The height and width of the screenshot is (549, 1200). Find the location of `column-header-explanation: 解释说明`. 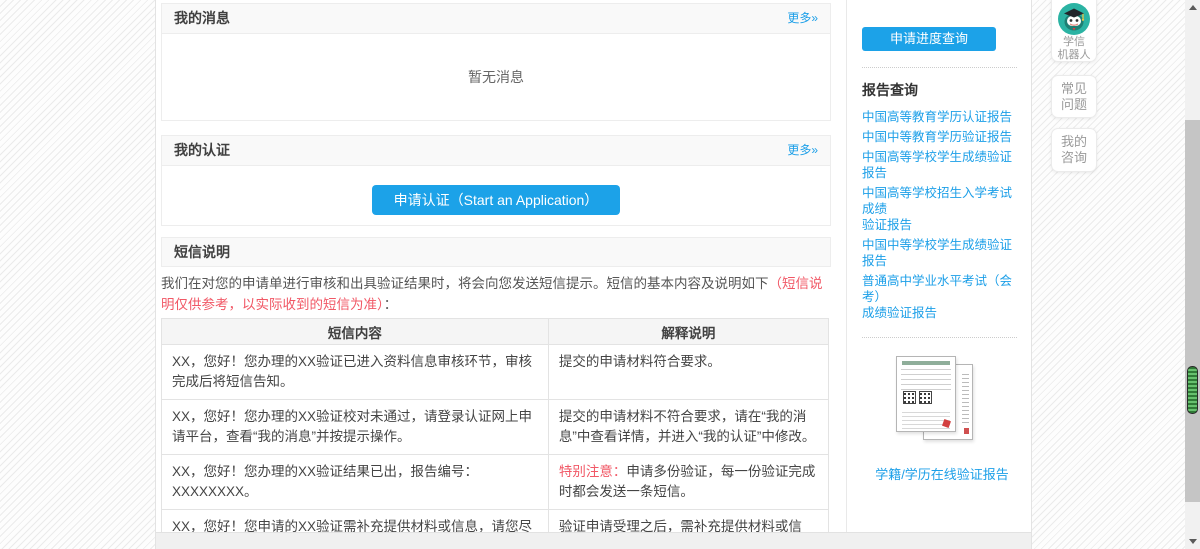

column-header-explanation: 解释说明 is located at coordinates (688, 331).